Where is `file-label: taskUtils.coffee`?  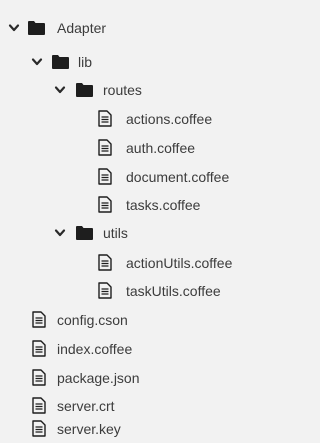
file-label: taskUtils.coffee is located at coordinates (173, 290).